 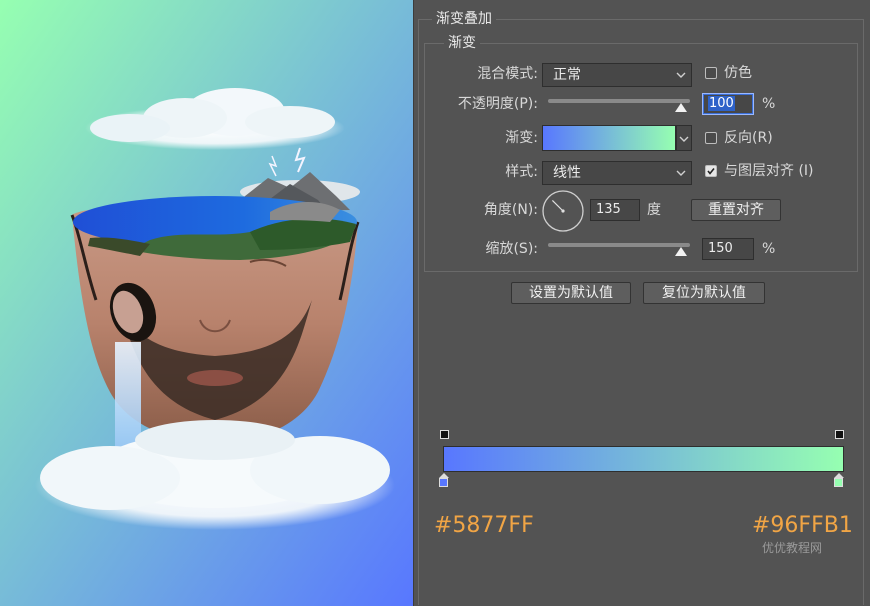 What do you see at coordinates (571, 293) in the screenshot?
I see `set-default-button: 设置为默认值` at bounding box center [571, 293].